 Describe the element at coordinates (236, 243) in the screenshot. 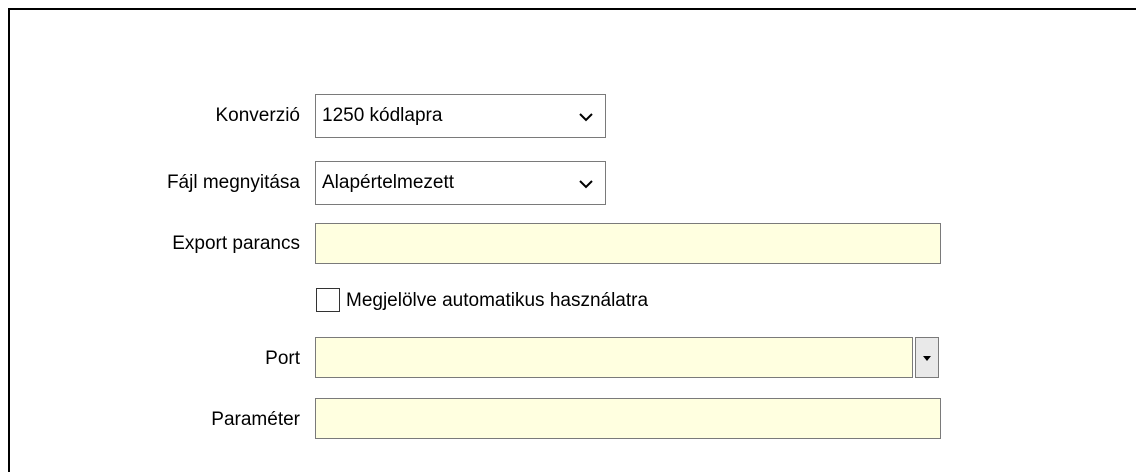

I see `export-command-label: Export parancs` at that location.